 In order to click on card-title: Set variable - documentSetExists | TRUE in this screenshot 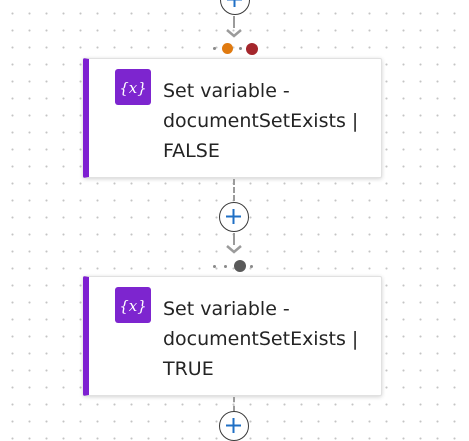, I will do `click(261, 339)`.